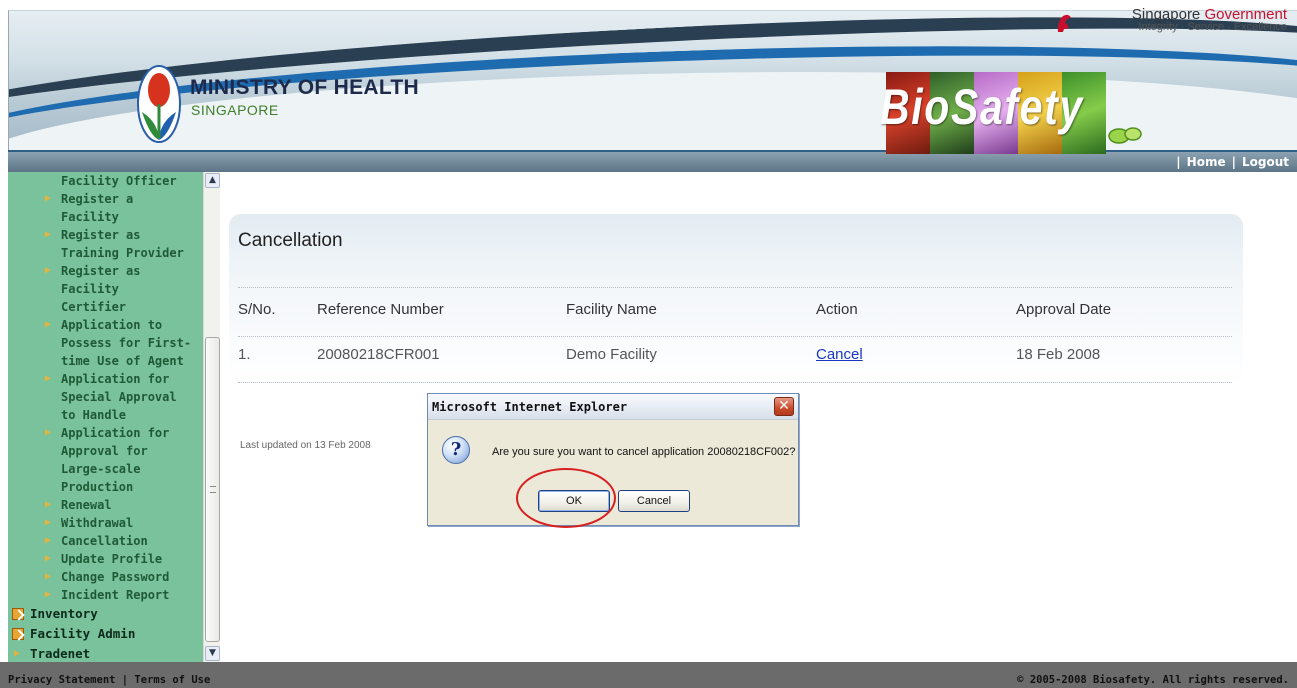  Describe the element at coordinates (837, 309) in the screenshot. I see `column-header-action: Action` at that location.